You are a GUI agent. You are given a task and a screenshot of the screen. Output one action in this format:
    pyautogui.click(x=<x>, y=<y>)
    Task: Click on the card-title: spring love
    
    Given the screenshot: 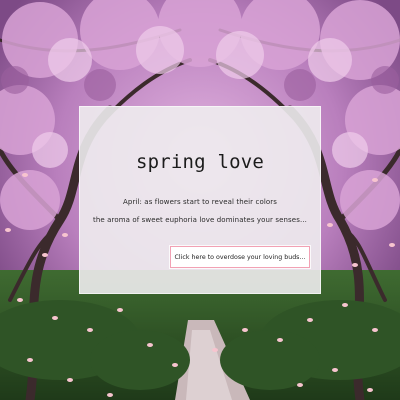 What is the action you would take?
    pyautogui.click(x=200, y=162)
    